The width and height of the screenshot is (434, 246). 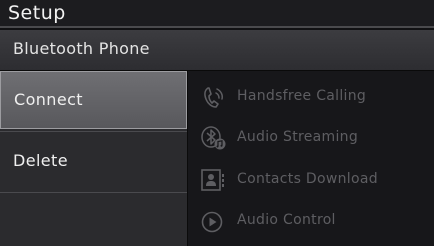 What do you see at coordinates (217, 14) in the screenshot?
I see `title-bar: Setup` at bounding box center [217, 14].